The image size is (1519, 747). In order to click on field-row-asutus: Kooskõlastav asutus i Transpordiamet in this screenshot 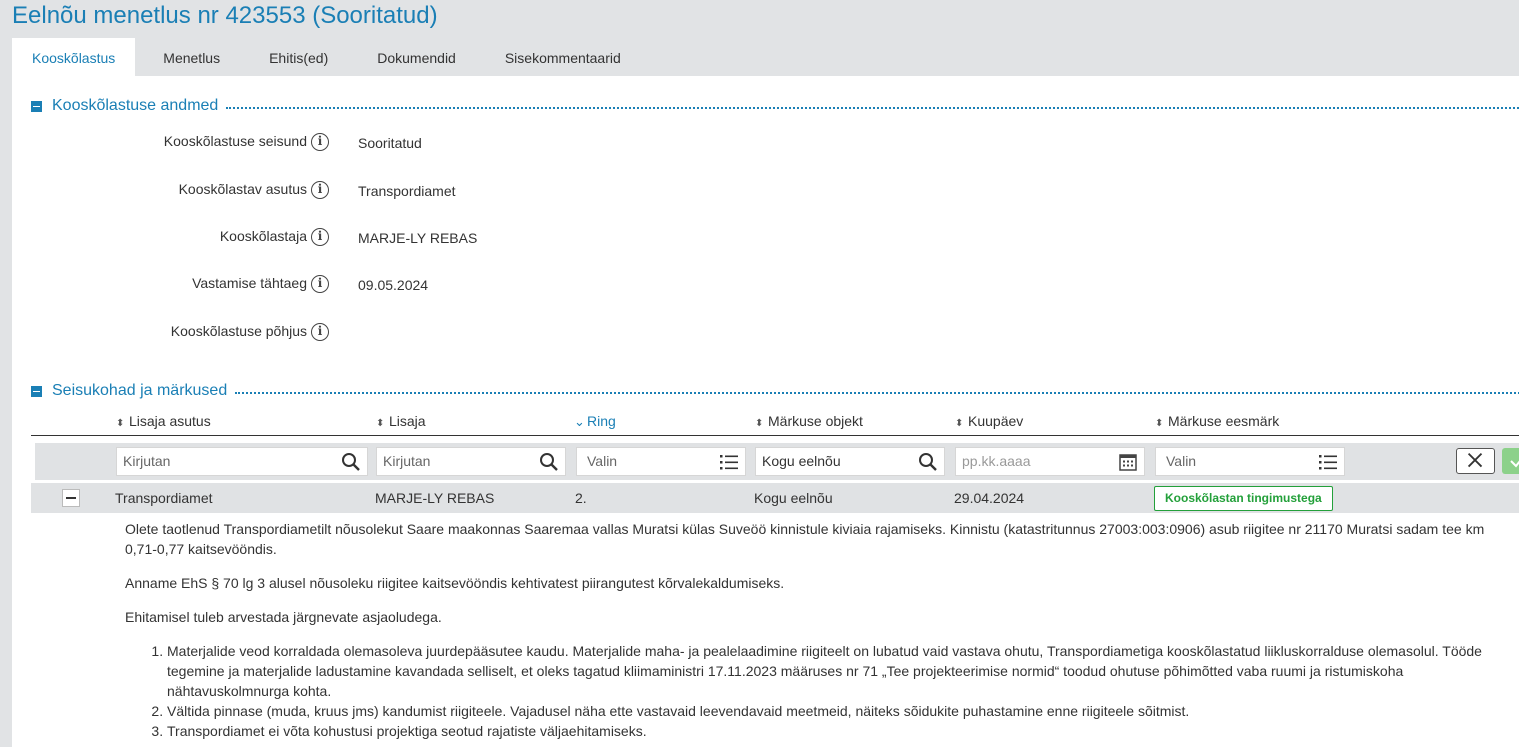, I will do `click(412, 191)`.